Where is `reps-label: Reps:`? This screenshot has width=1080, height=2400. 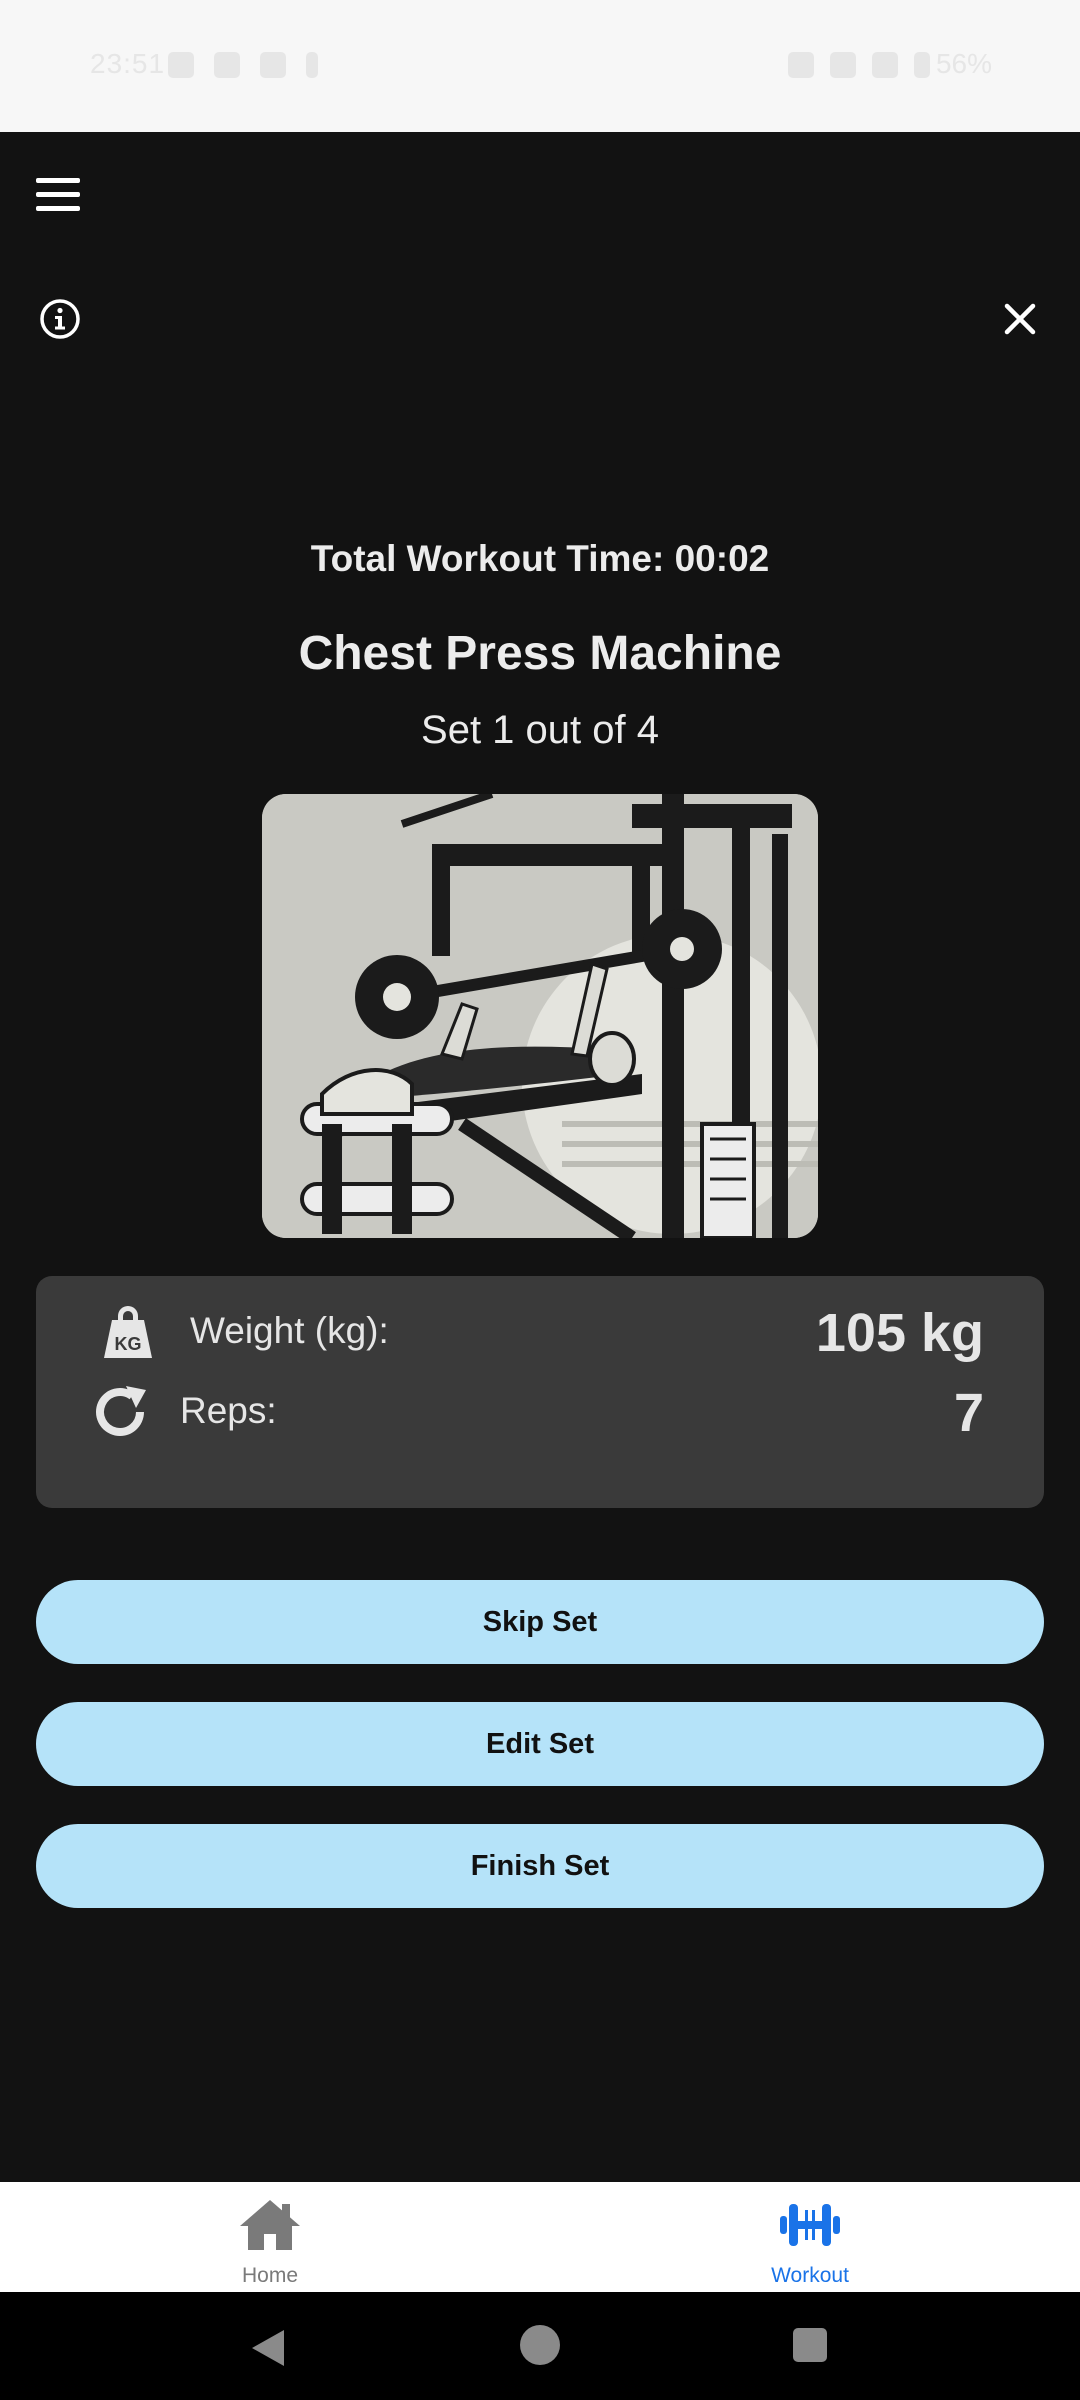 reps-label: Reps: is located at coordinates (228, 1410).